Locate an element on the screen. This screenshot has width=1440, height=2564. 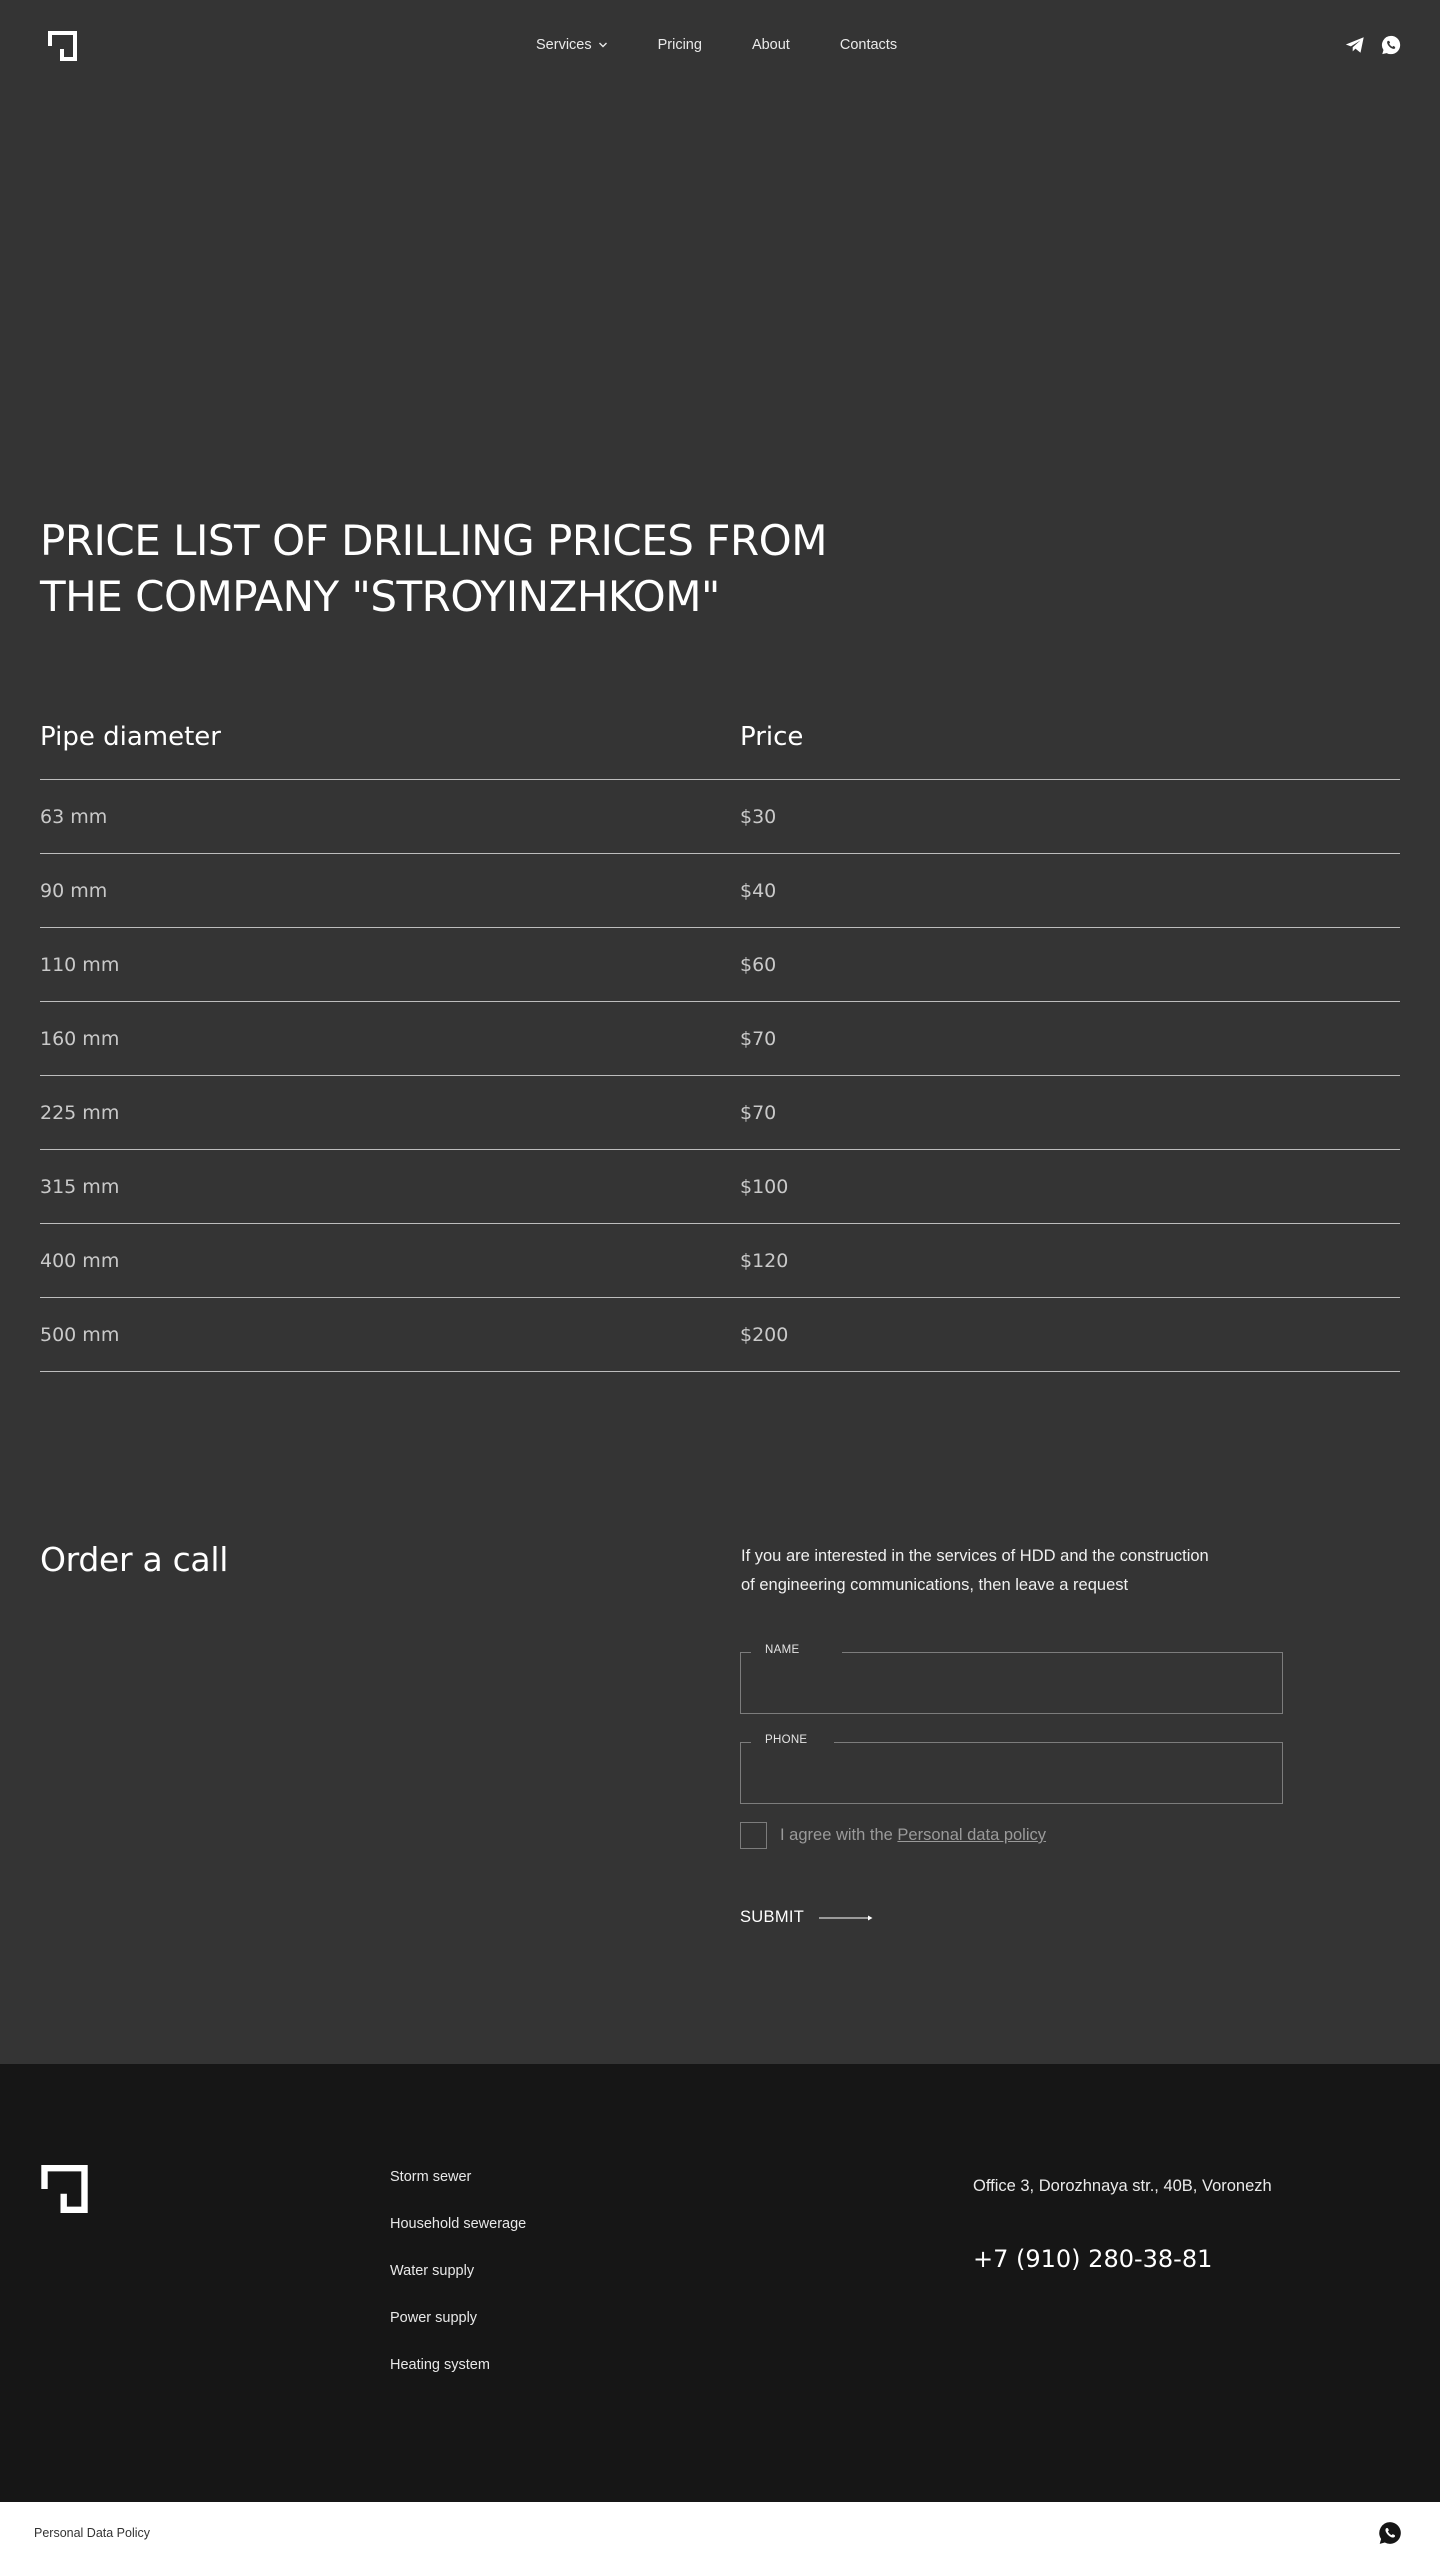
cell-price: $100 is located at coordinates (764, 1187).